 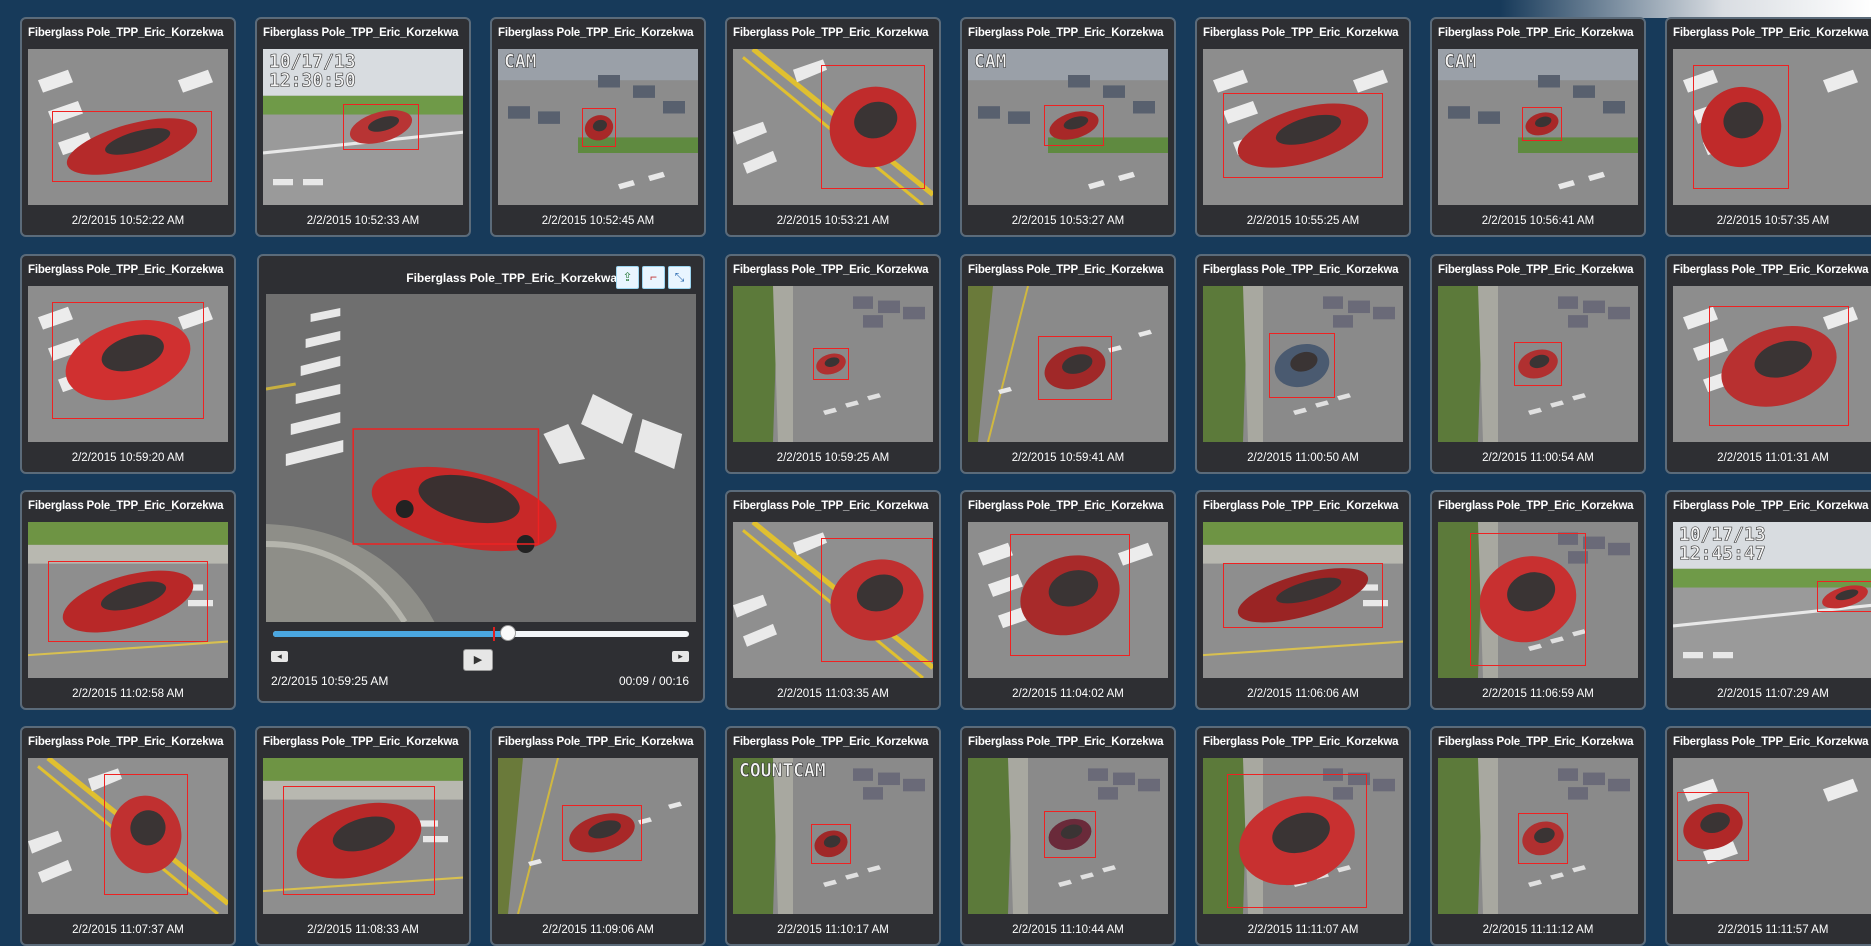 I want to click on thumbnail-timestamp: 2/2/2015 11:11:57 AM, so click(x=1773, y=930).